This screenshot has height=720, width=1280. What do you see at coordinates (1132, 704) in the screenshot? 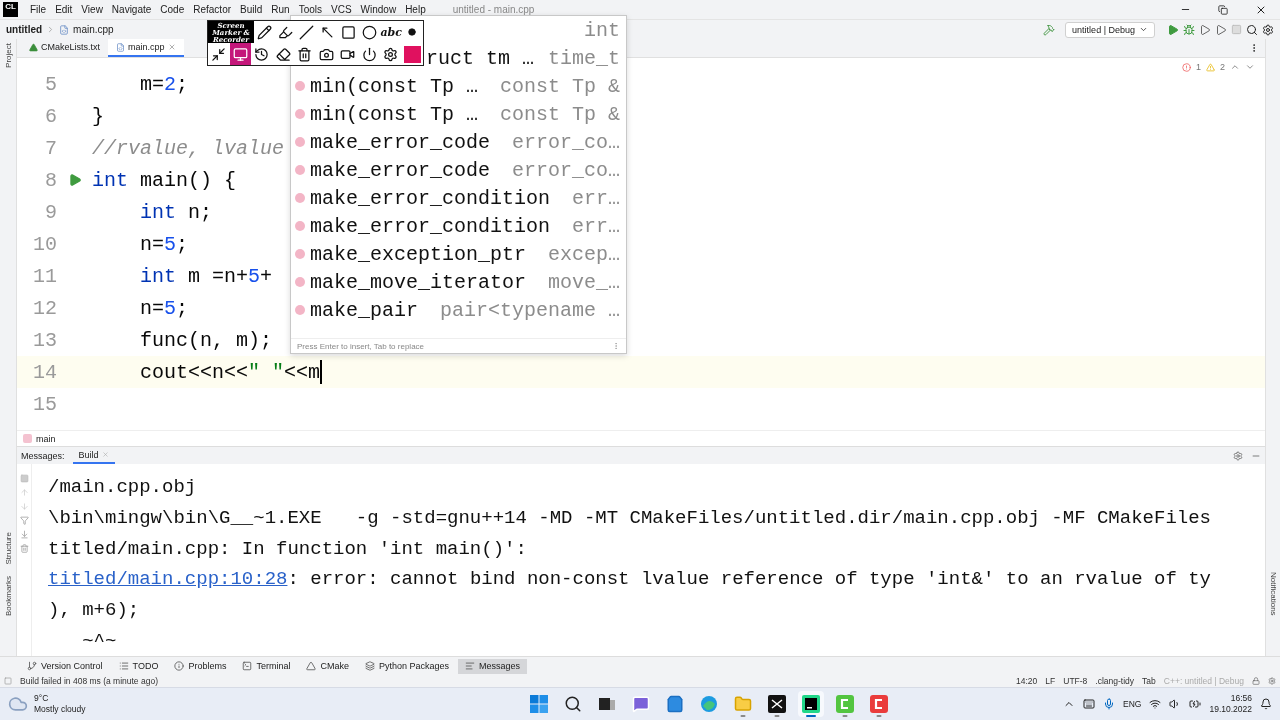
I see `language-indicator: ENG` at bounding box center [1132, 704].